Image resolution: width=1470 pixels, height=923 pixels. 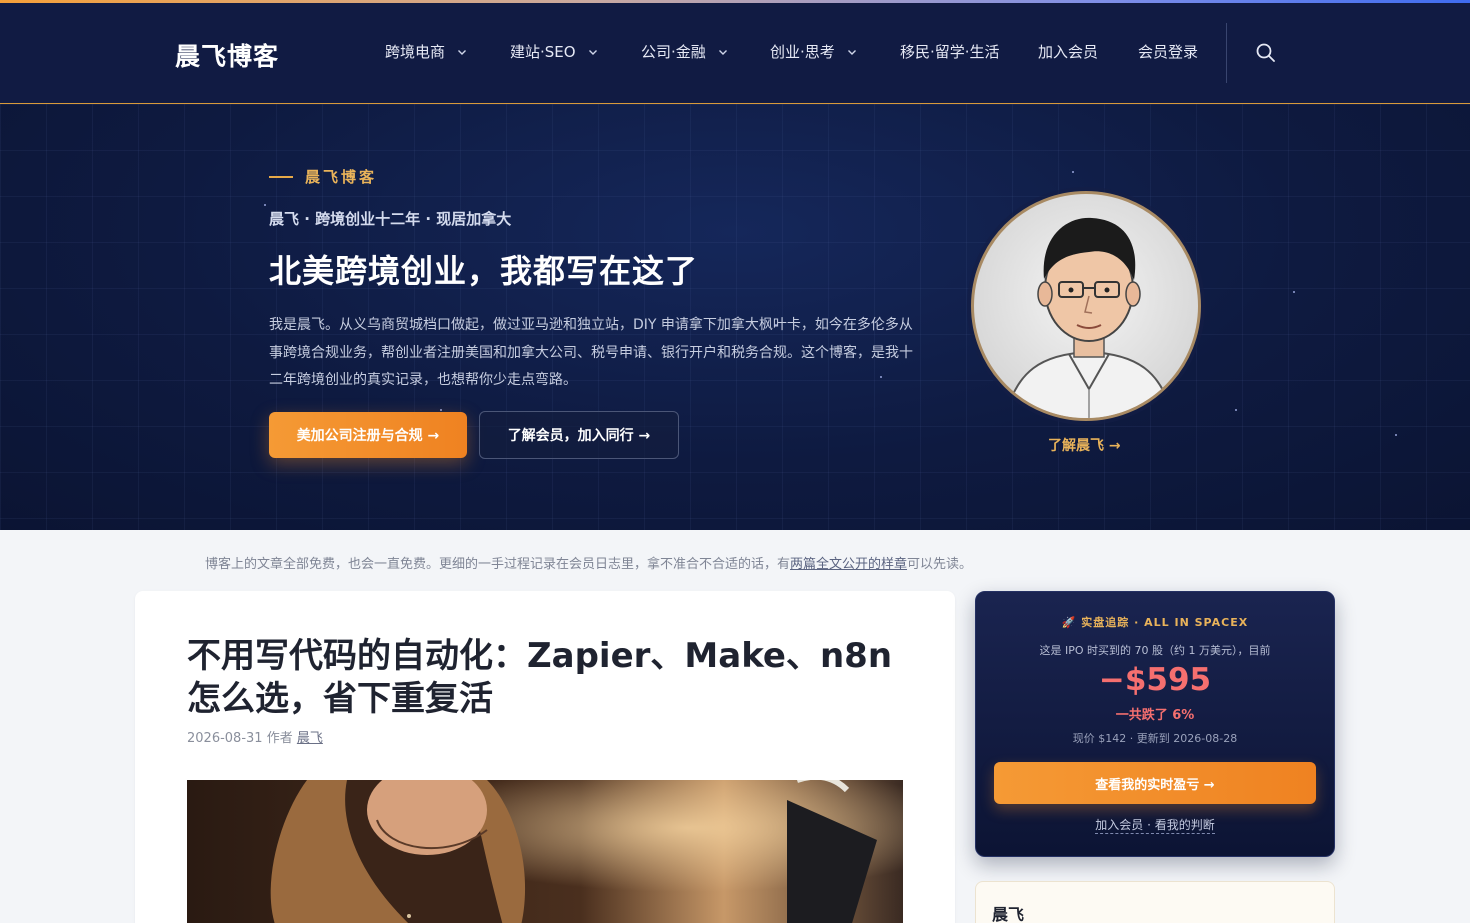 What do you see at coordinates (1084, 445) in the screenshot?
I see `about-author-link: 了解晨飞 →` at bounding box center [1084, 445].